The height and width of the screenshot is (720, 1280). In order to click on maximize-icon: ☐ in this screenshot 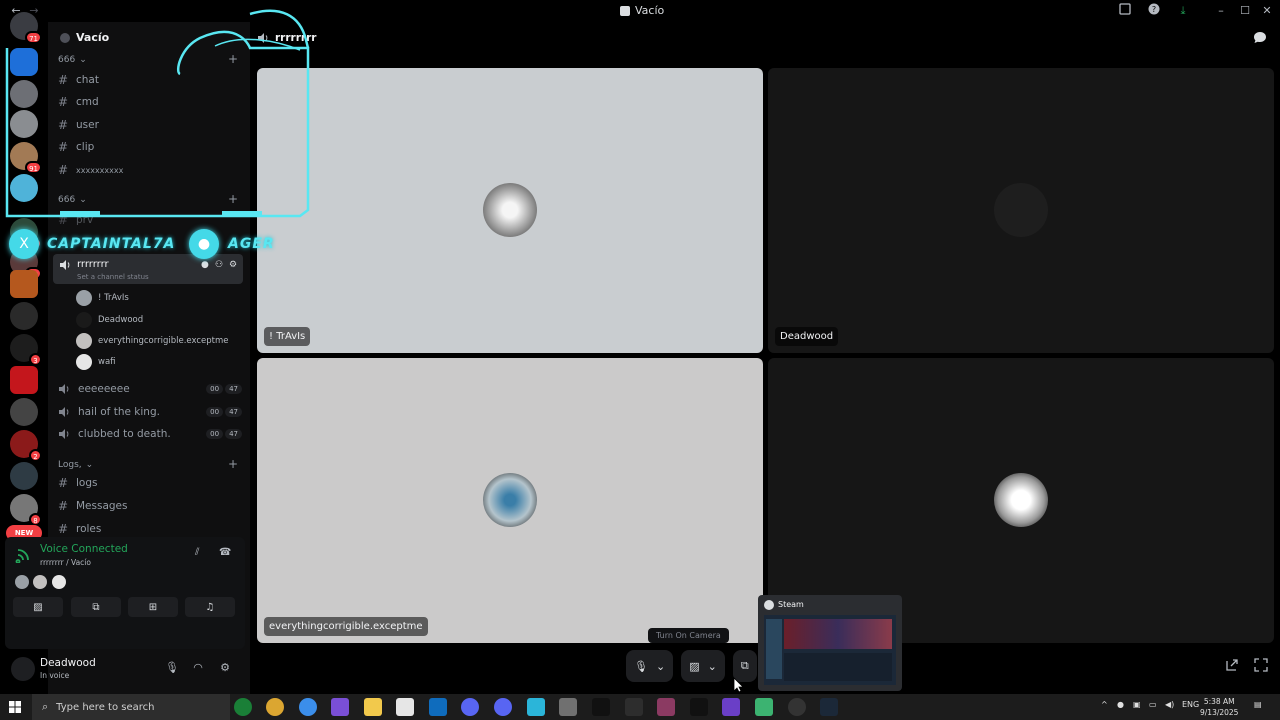, I will do `click(1245, 11)`.